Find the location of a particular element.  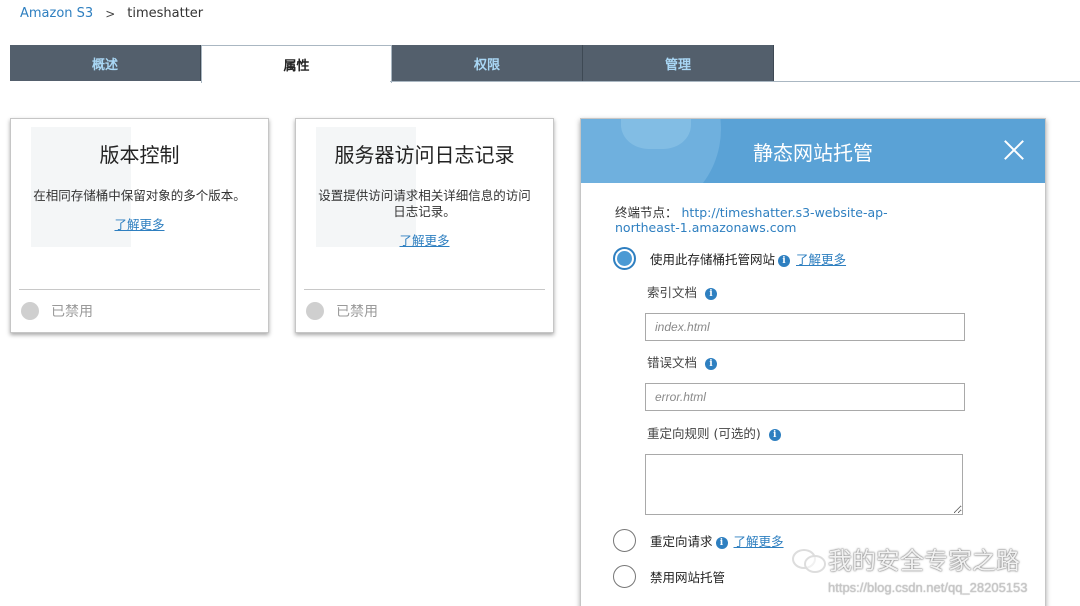

breadcrumb-current-bucket: timeshatter is located at coordinates (165, 13).